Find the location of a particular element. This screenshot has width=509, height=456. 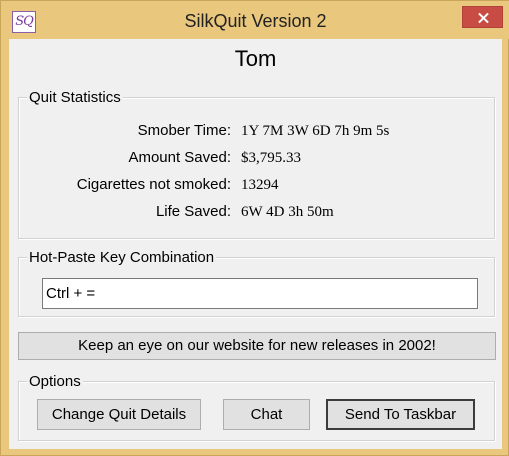

amount-saved-value: $3,795.33 is located at coordinates (271, 158).